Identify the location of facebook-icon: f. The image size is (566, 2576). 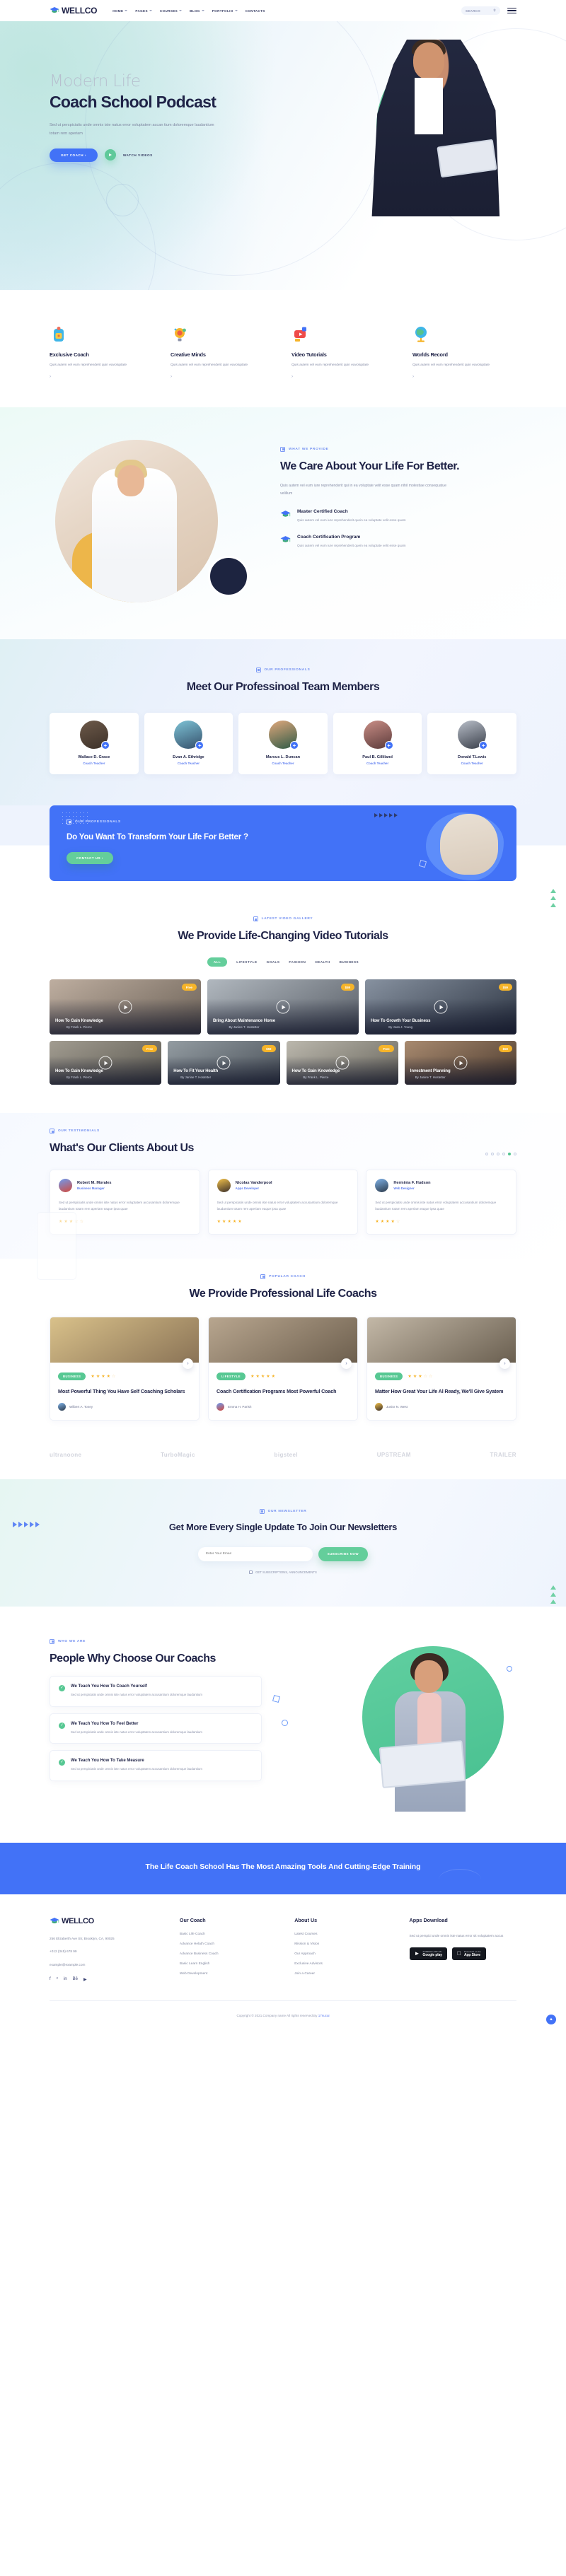
(50, 1979).